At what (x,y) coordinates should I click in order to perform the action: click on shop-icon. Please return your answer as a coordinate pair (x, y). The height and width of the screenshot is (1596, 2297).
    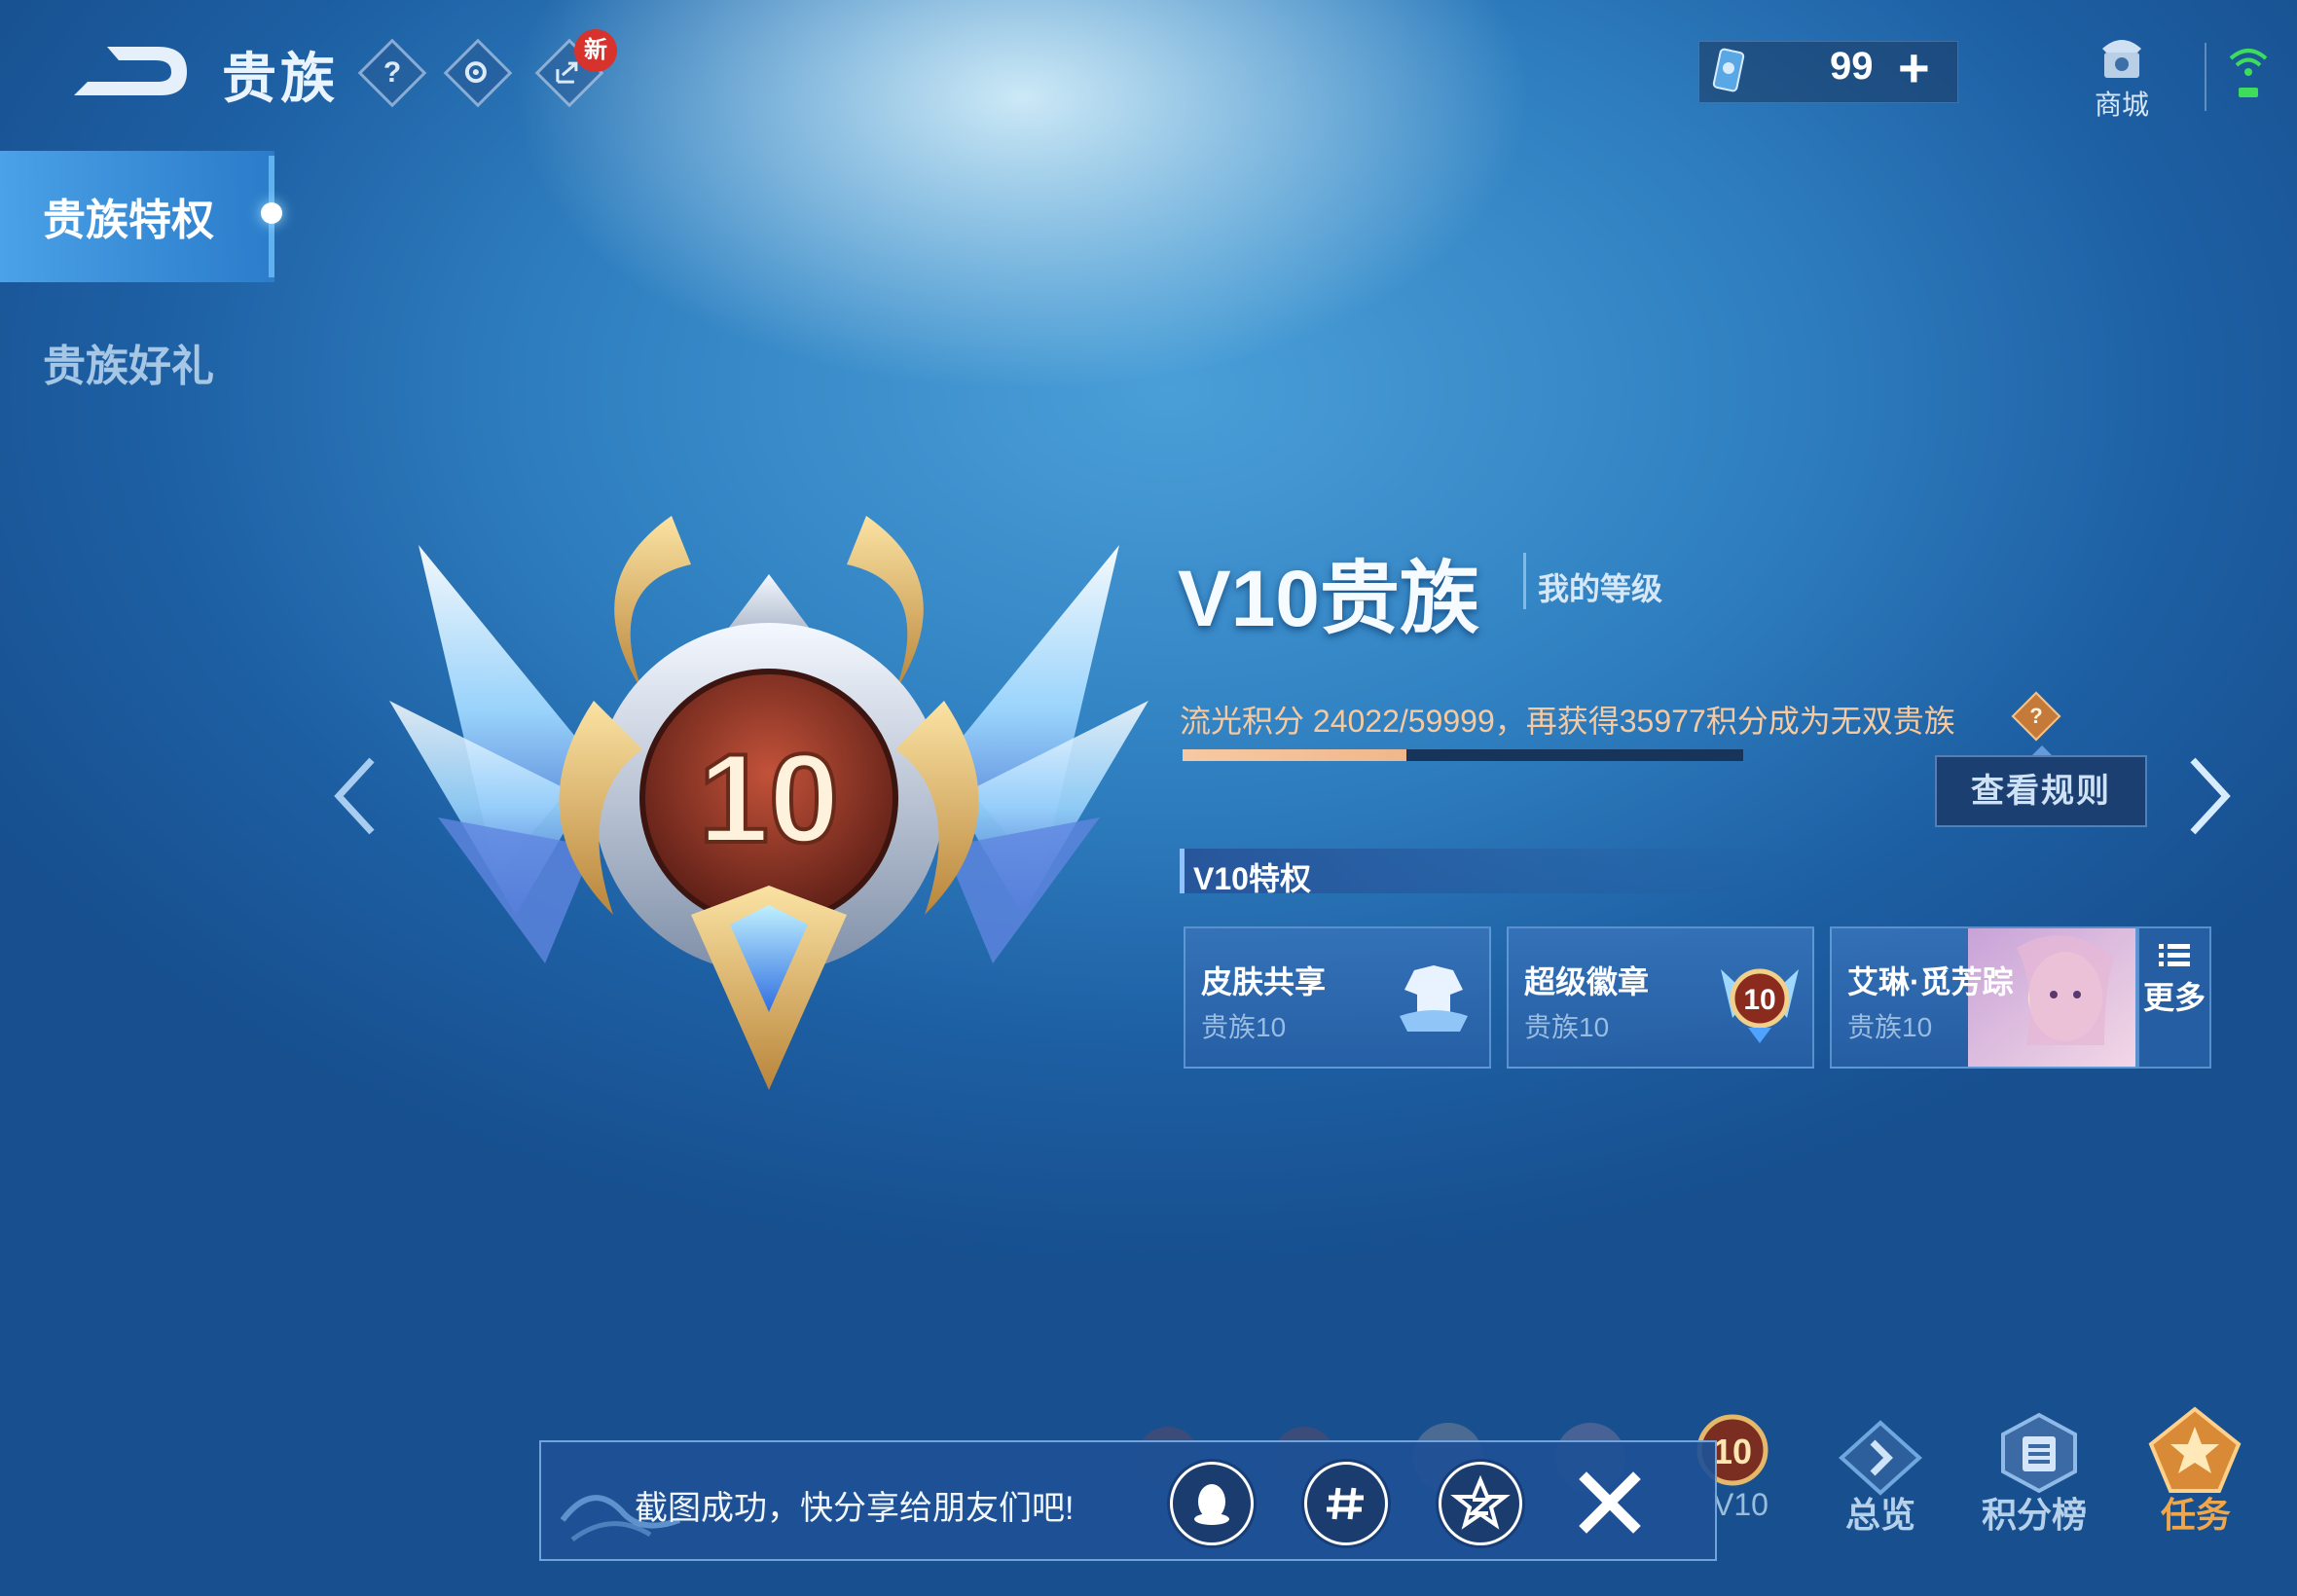
    Looking at the image, I should click on (2122, 55).